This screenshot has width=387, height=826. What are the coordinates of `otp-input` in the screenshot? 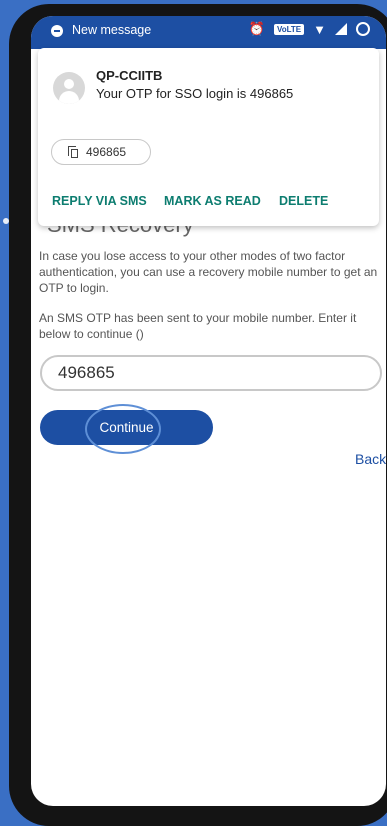 It's located at (211, 373).